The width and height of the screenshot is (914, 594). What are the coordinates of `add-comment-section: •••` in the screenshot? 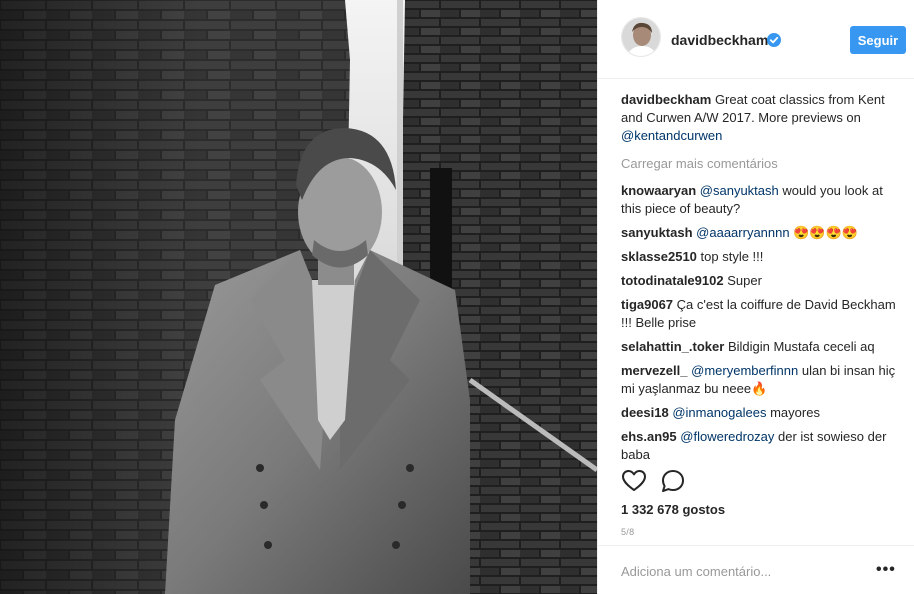 It's located at (756, 569).